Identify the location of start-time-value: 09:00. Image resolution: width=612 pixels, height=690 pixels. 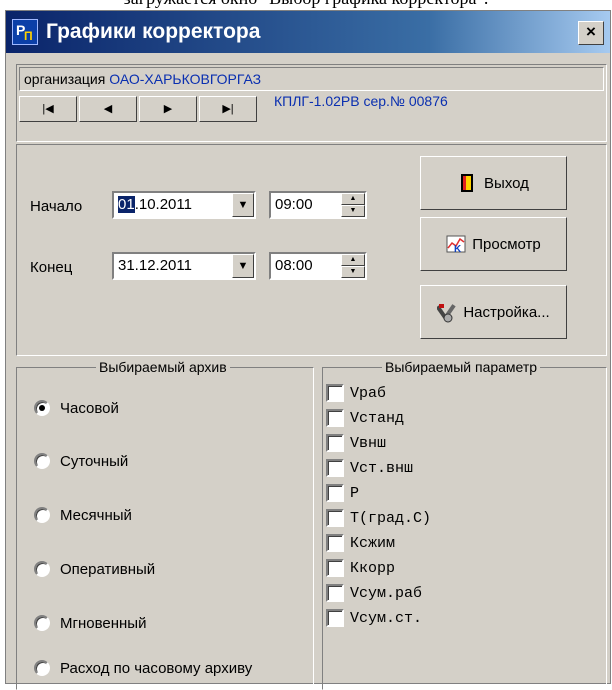
(294, 204).